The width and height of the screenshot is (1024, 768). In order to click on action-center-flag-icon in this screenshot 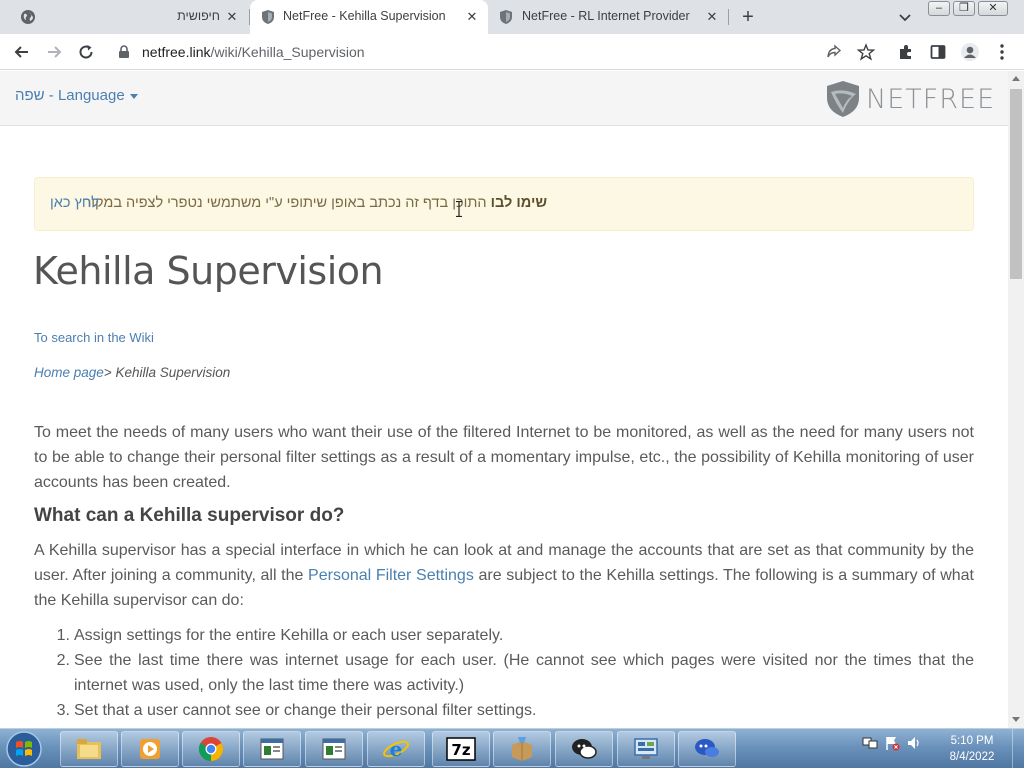, I will do `click(892, 743)`.